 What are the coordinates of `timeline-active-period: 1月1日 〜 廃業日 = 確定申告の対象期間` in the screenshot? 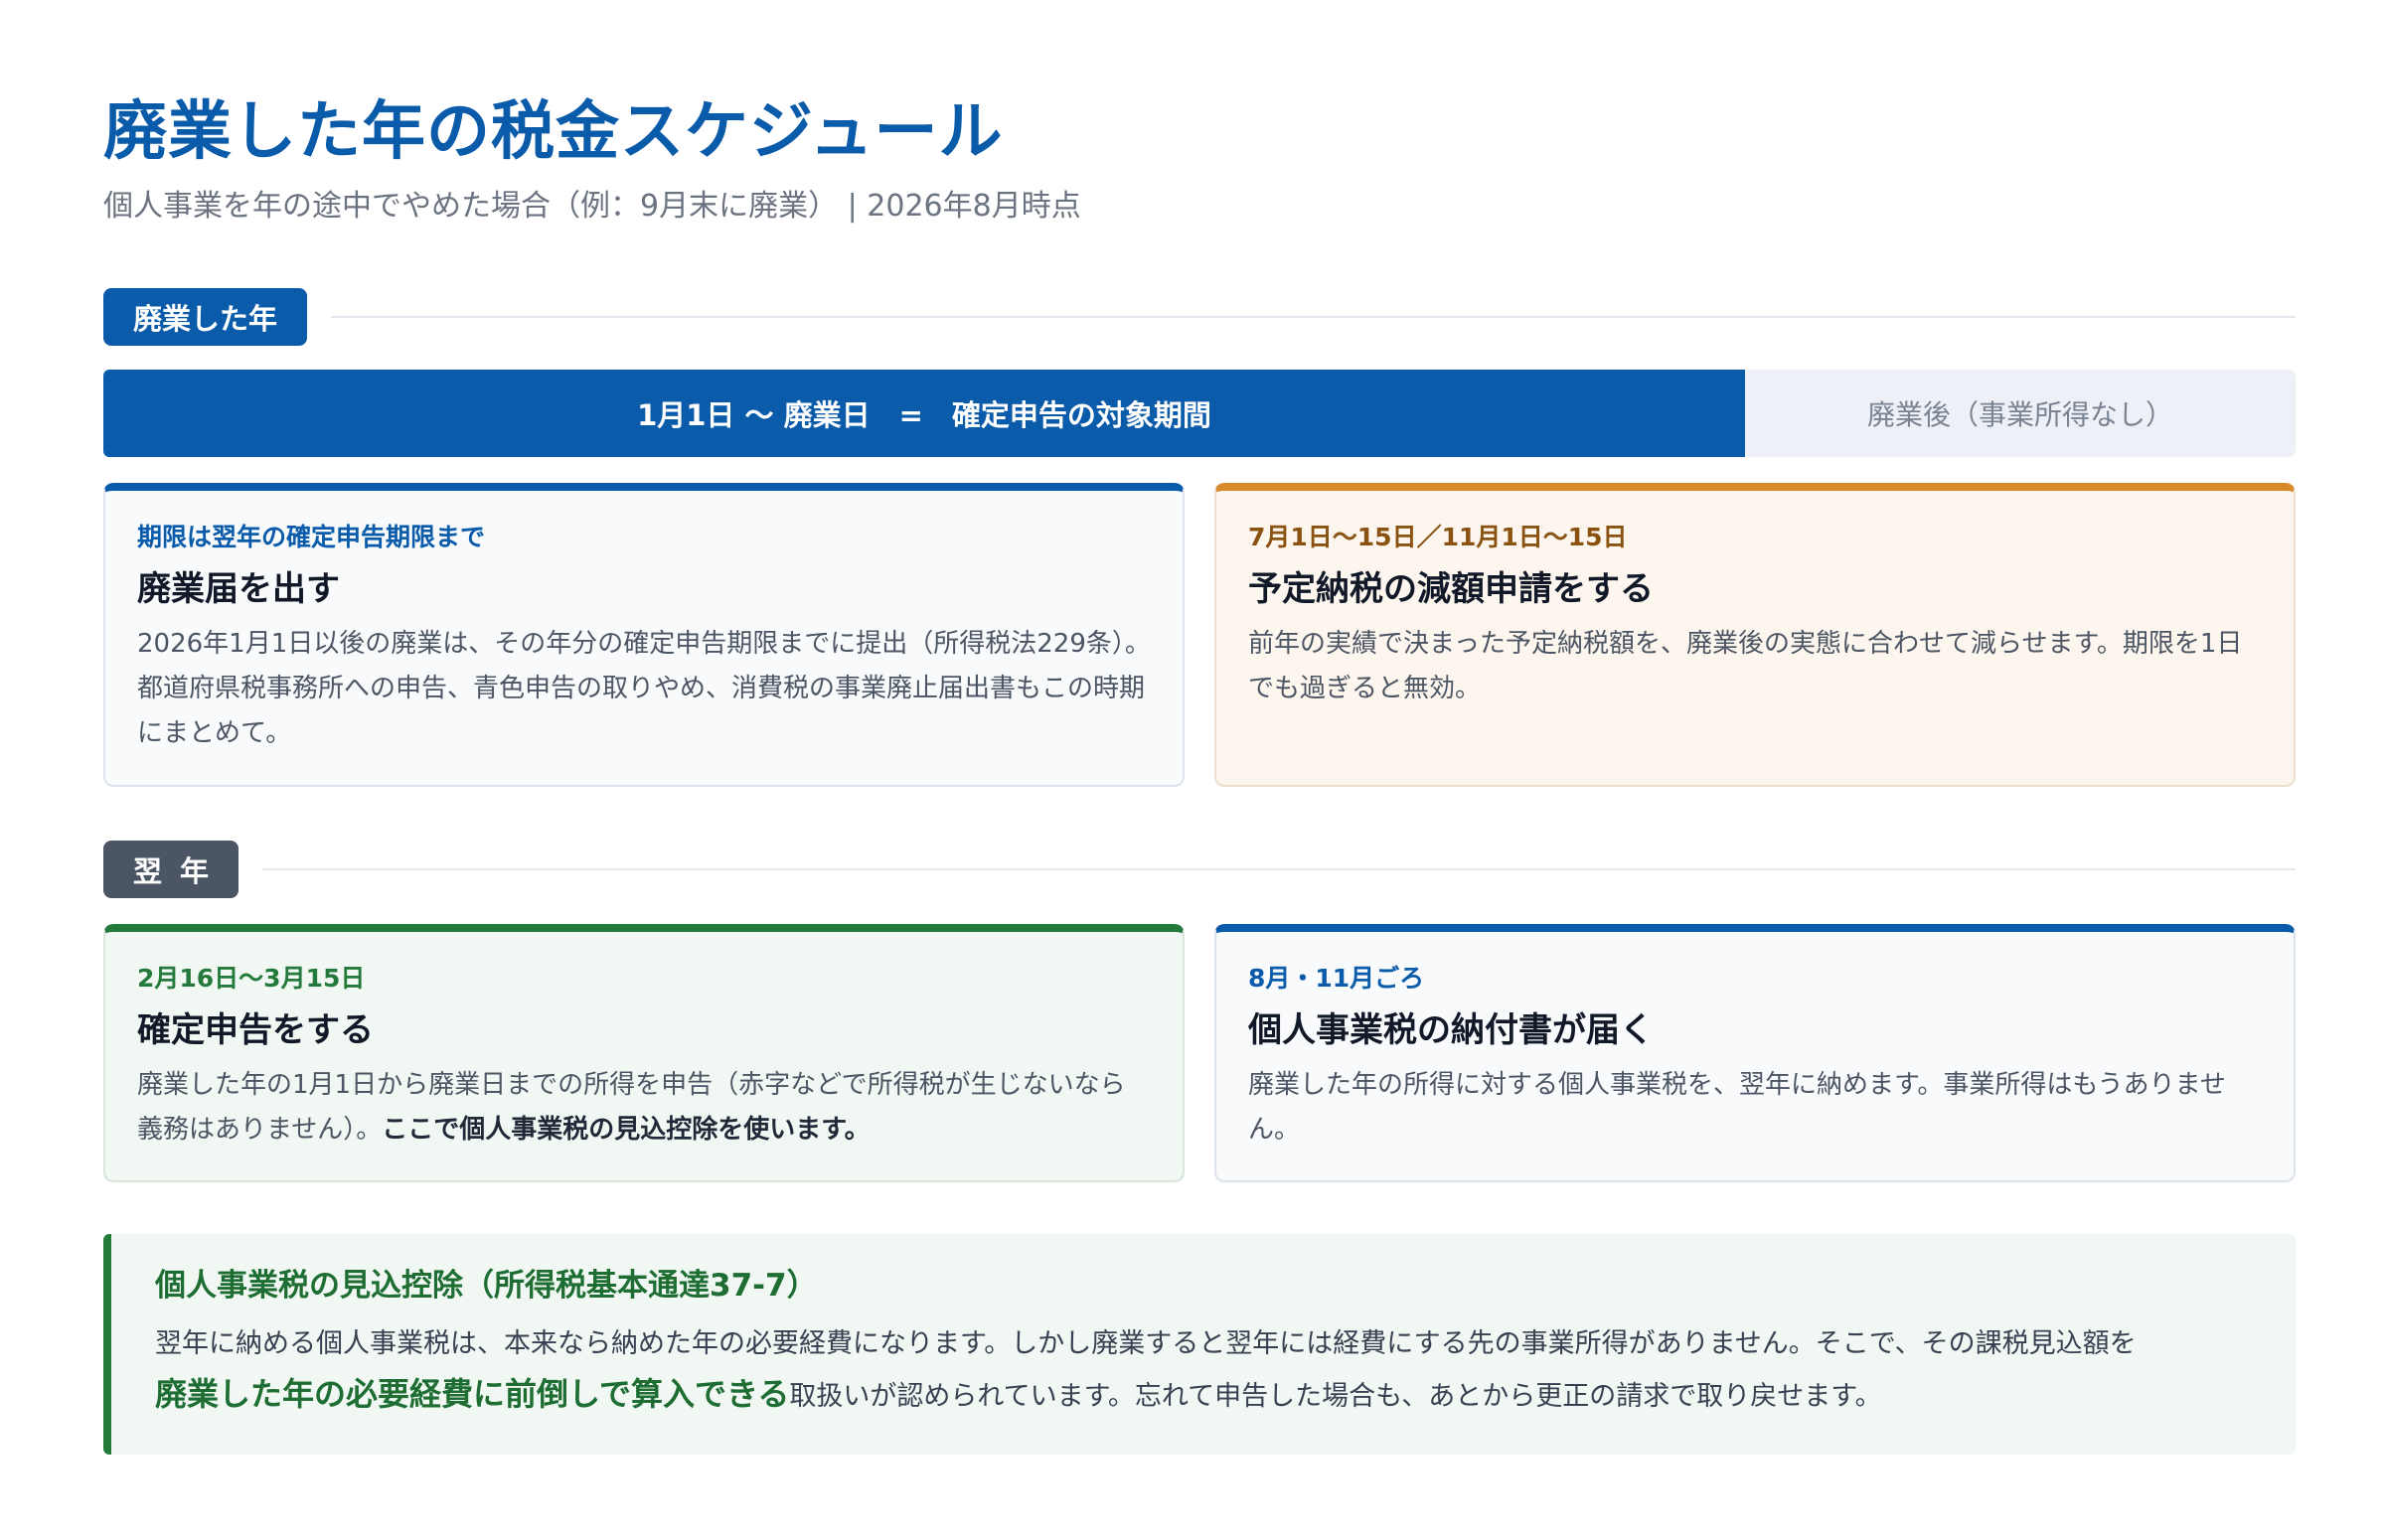 It's located at (924, 414).